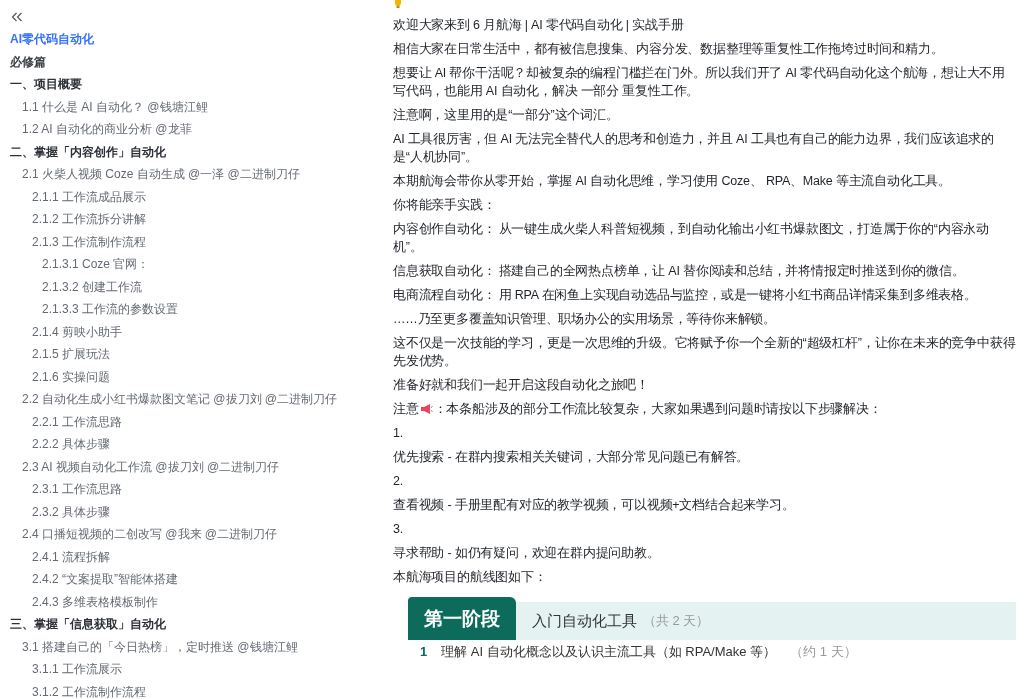 This screenshot has height=699, width=1024. What do you see at coordinates (78, 196) in the screenshot?
I see `outline-item: 2.1.1 工作流成品展示` at bounding box center [78, 196].